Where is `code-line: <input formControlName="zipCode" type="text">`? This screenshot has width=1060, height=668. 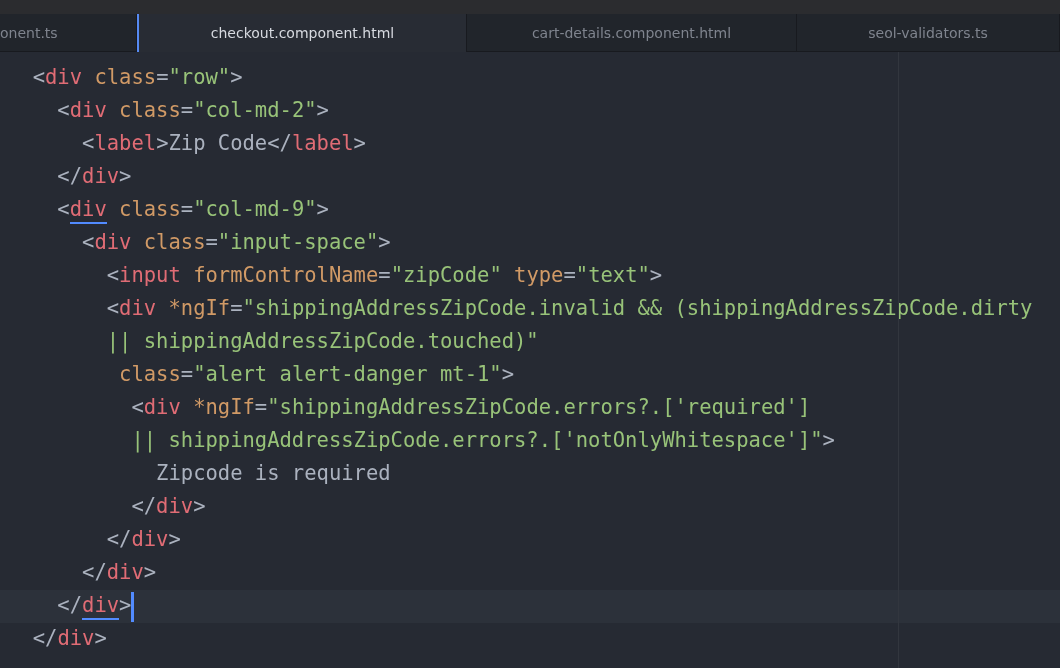
code-line: <input formControlName="zipCode" type="text"> is located at coordinates (384, 275).